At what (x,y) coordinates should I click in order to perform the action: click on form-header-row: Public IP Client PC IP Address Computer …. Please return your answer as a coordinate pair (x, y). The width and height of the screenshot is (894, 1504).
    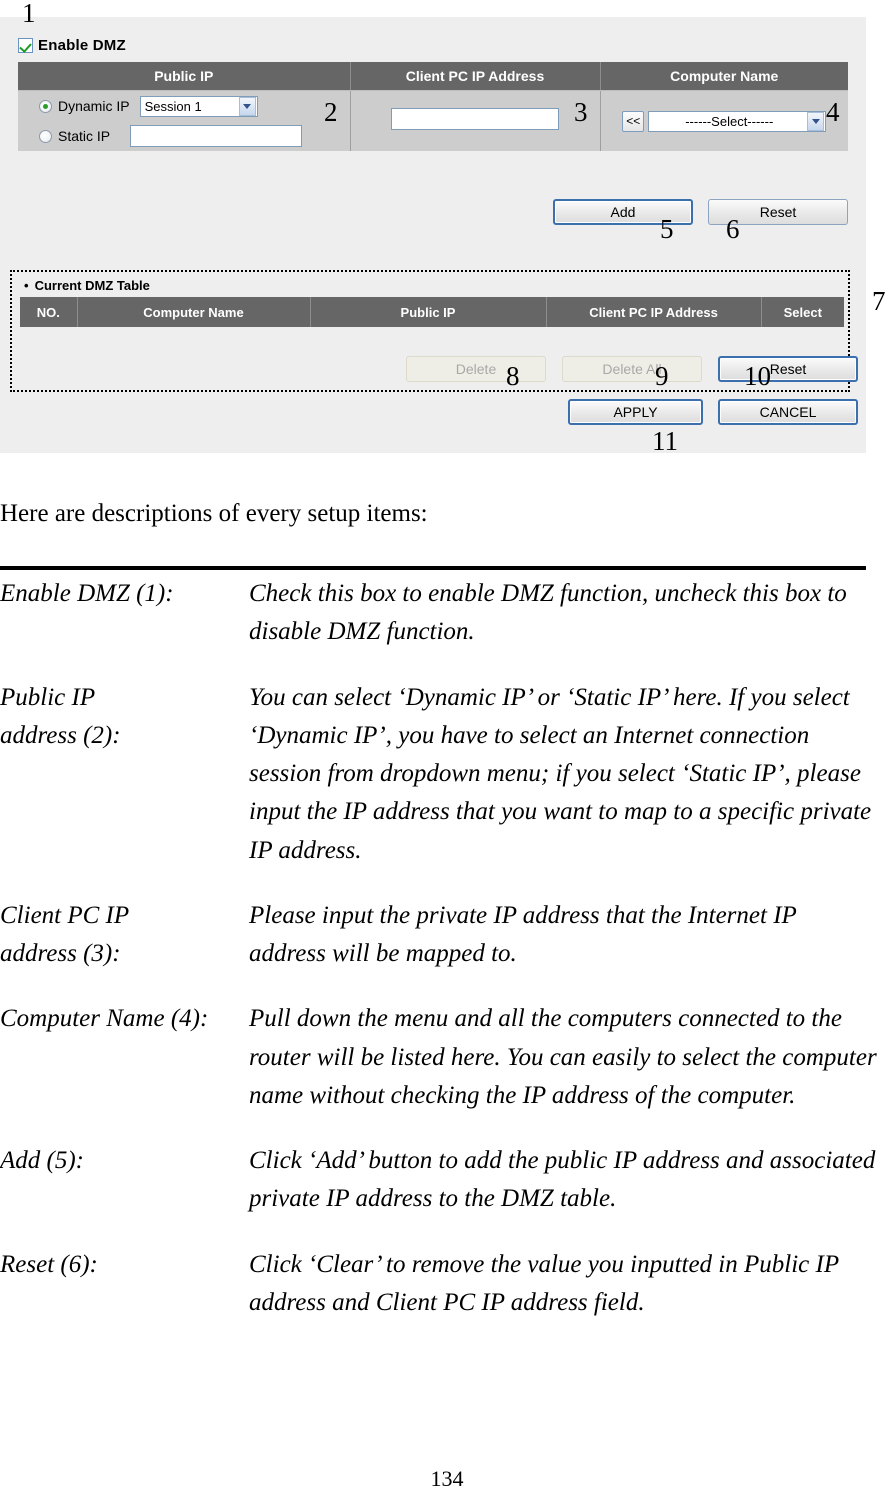
    Looking at the image, I should click on (433, 76).